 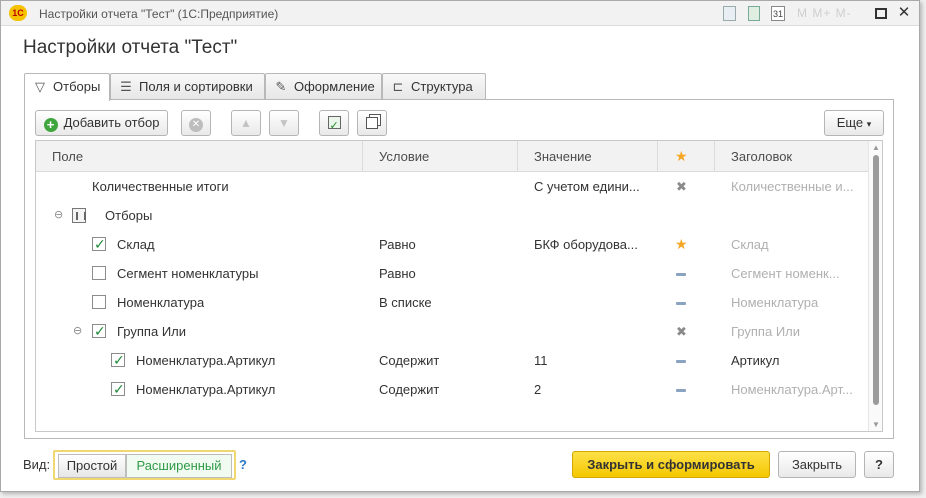 I want to click on scroll-down-icon: ▼, so click(x=876, y=424).